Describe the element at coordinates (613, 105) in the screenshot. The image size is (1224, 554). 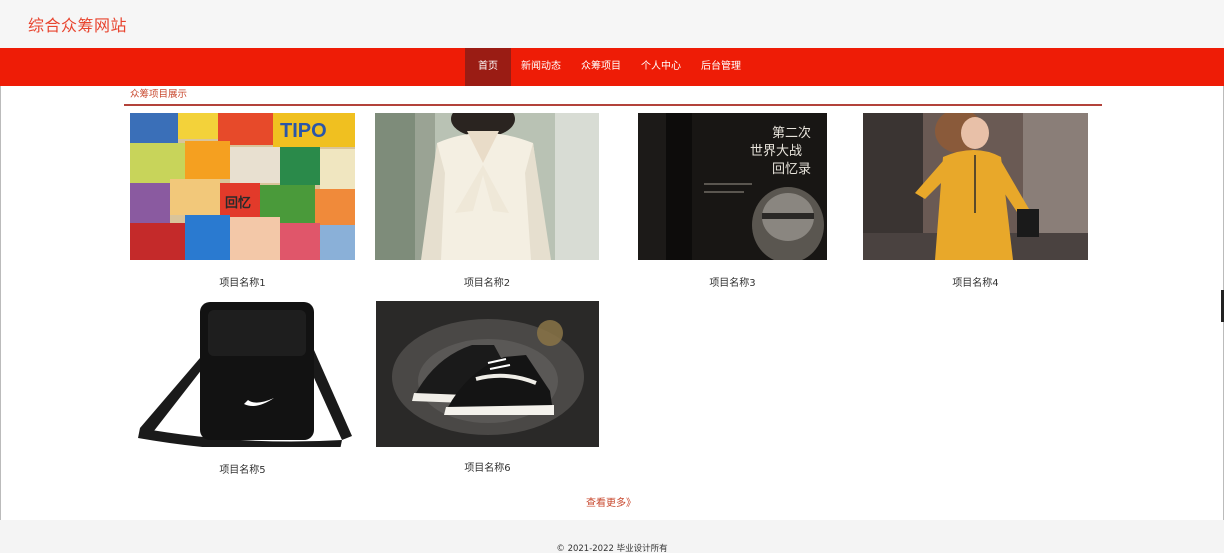
I see `section-divider` at that location.